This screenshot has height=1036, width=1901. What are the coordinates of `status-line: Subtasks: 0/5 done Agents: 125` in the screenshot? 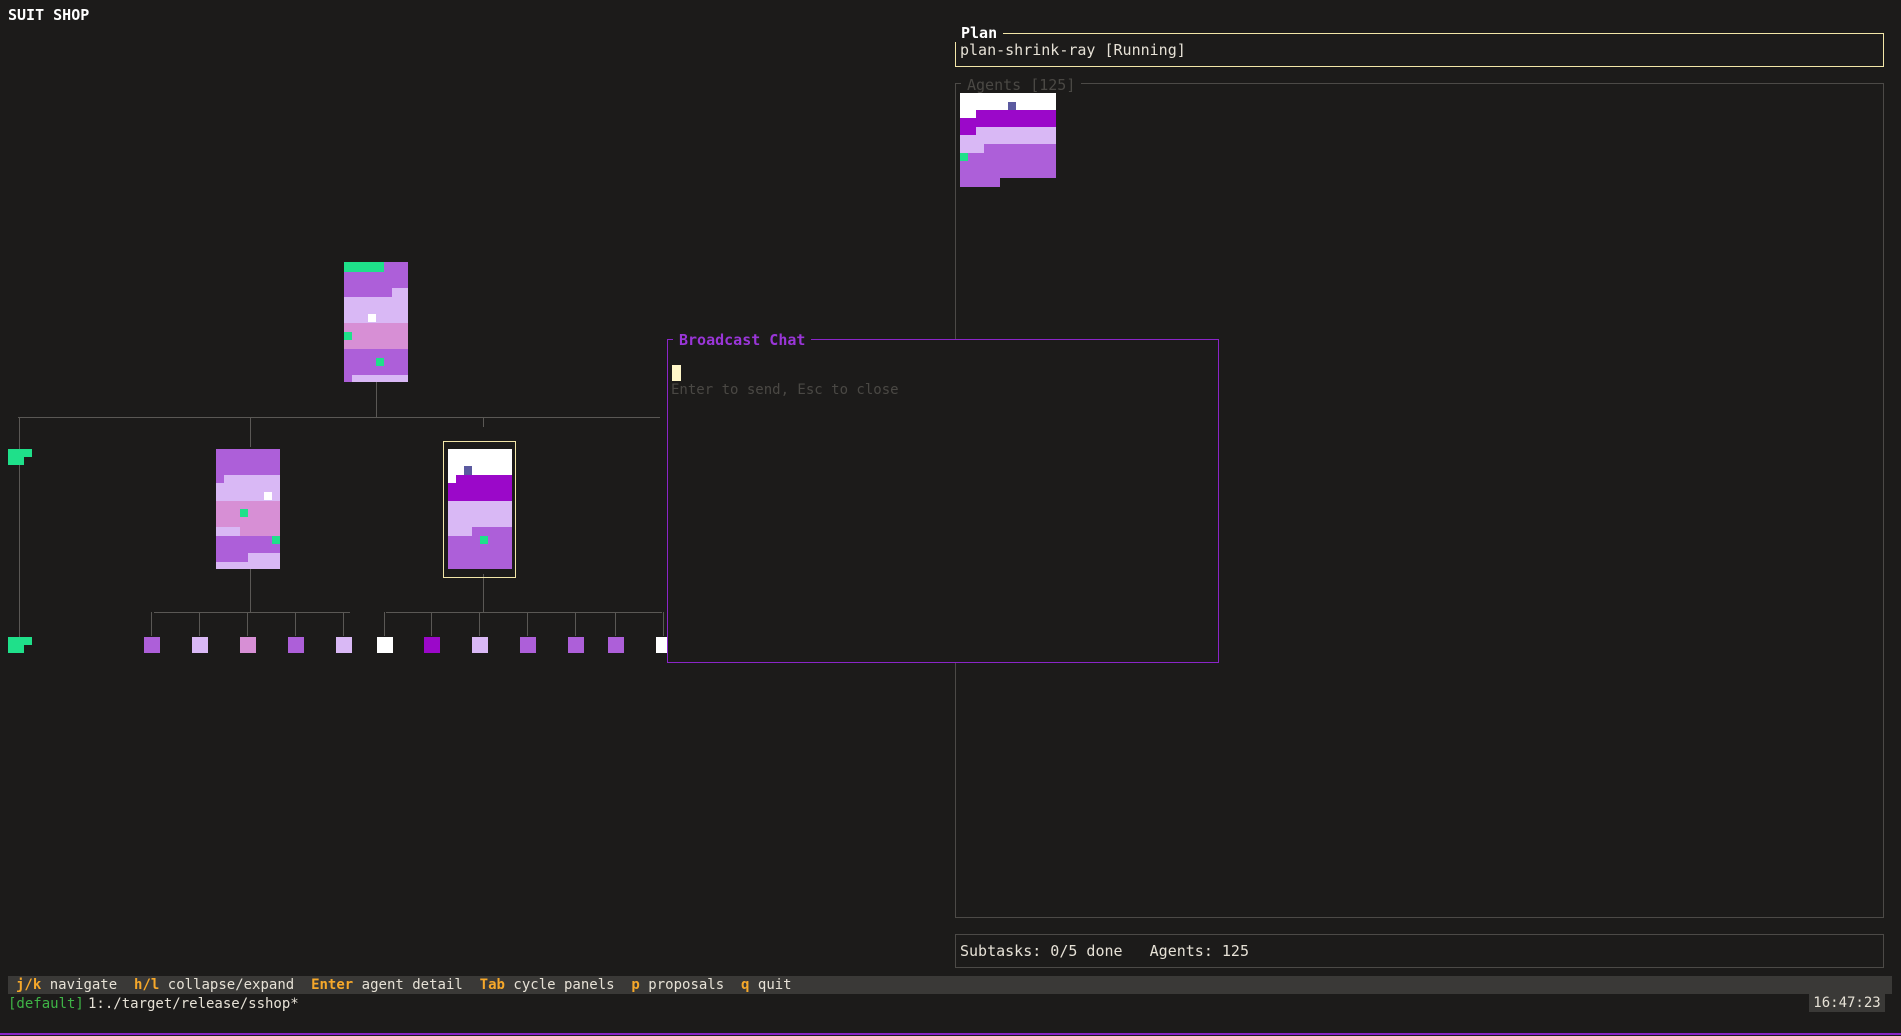 It's located at (1104, 951).